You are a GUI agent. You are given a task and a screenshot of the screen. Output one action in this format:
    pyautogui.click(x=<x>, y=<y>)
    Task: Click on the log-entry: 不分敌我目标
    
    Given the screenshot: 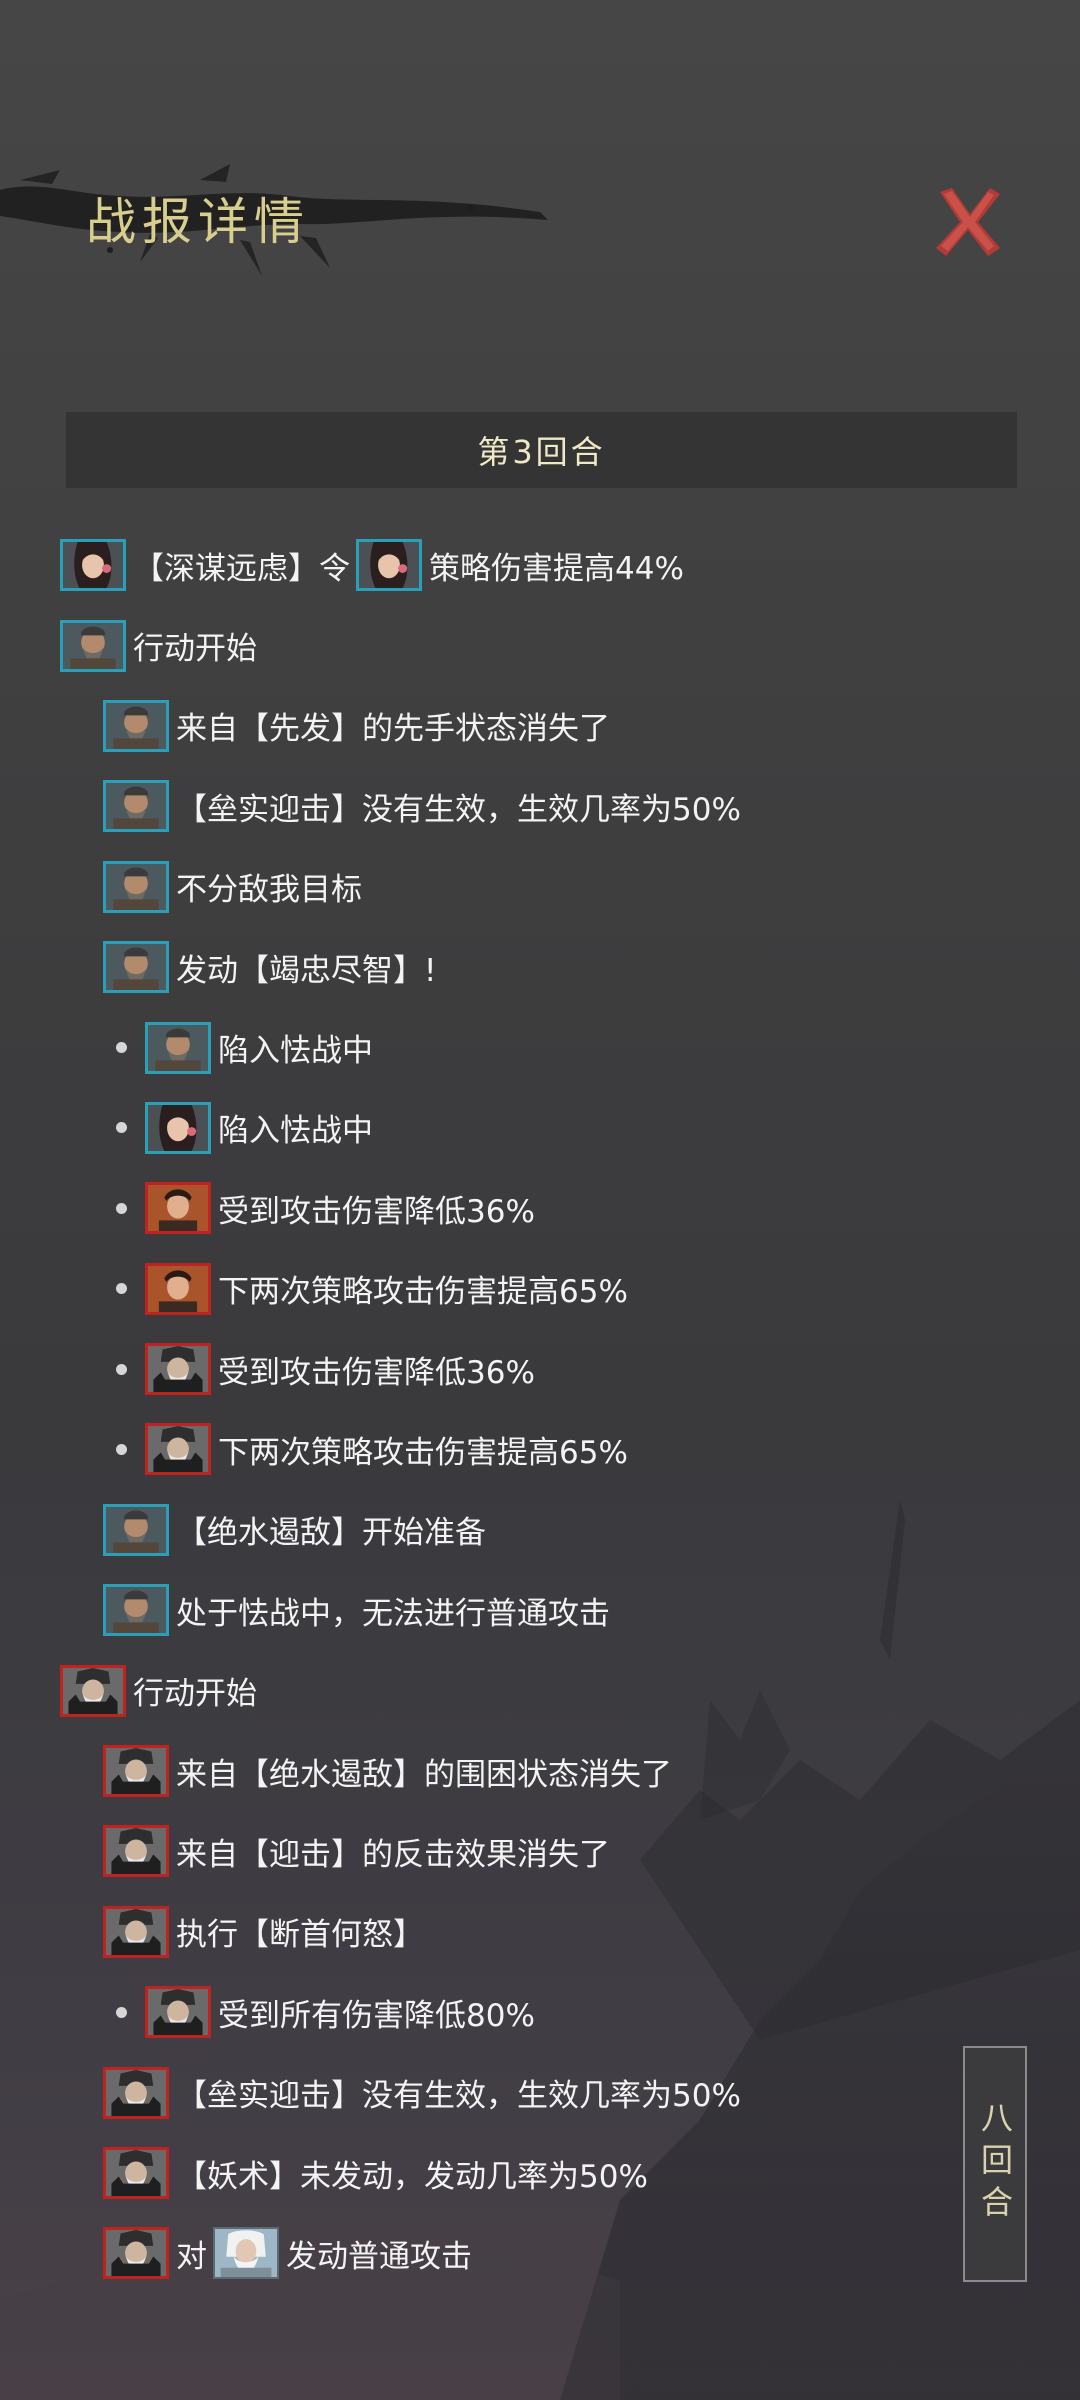 What is the action you would take?
    pyautogui.click(x=540, y=887)
    